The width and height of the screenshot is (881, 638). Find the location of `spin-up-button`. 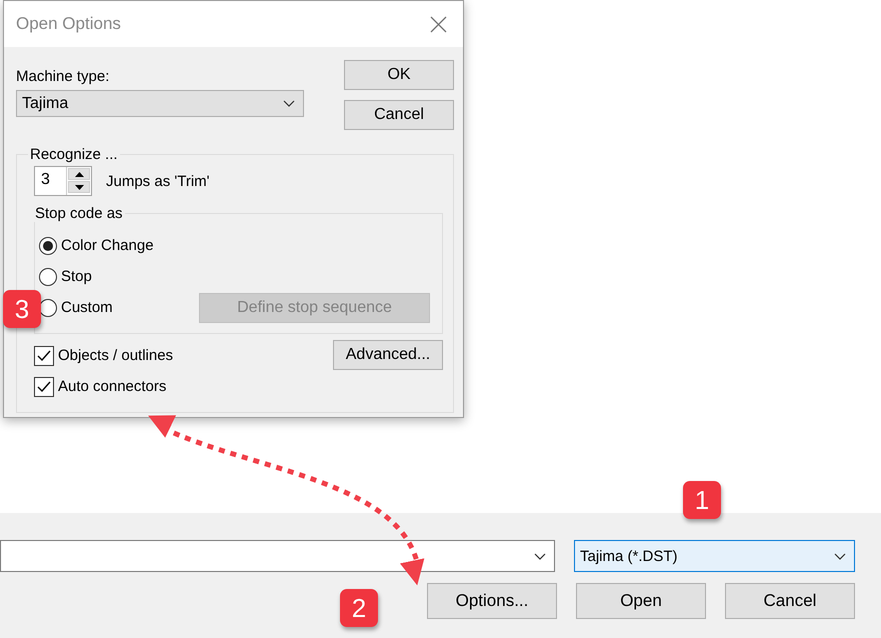

spin-up-button is located at coordinates (79, 174).